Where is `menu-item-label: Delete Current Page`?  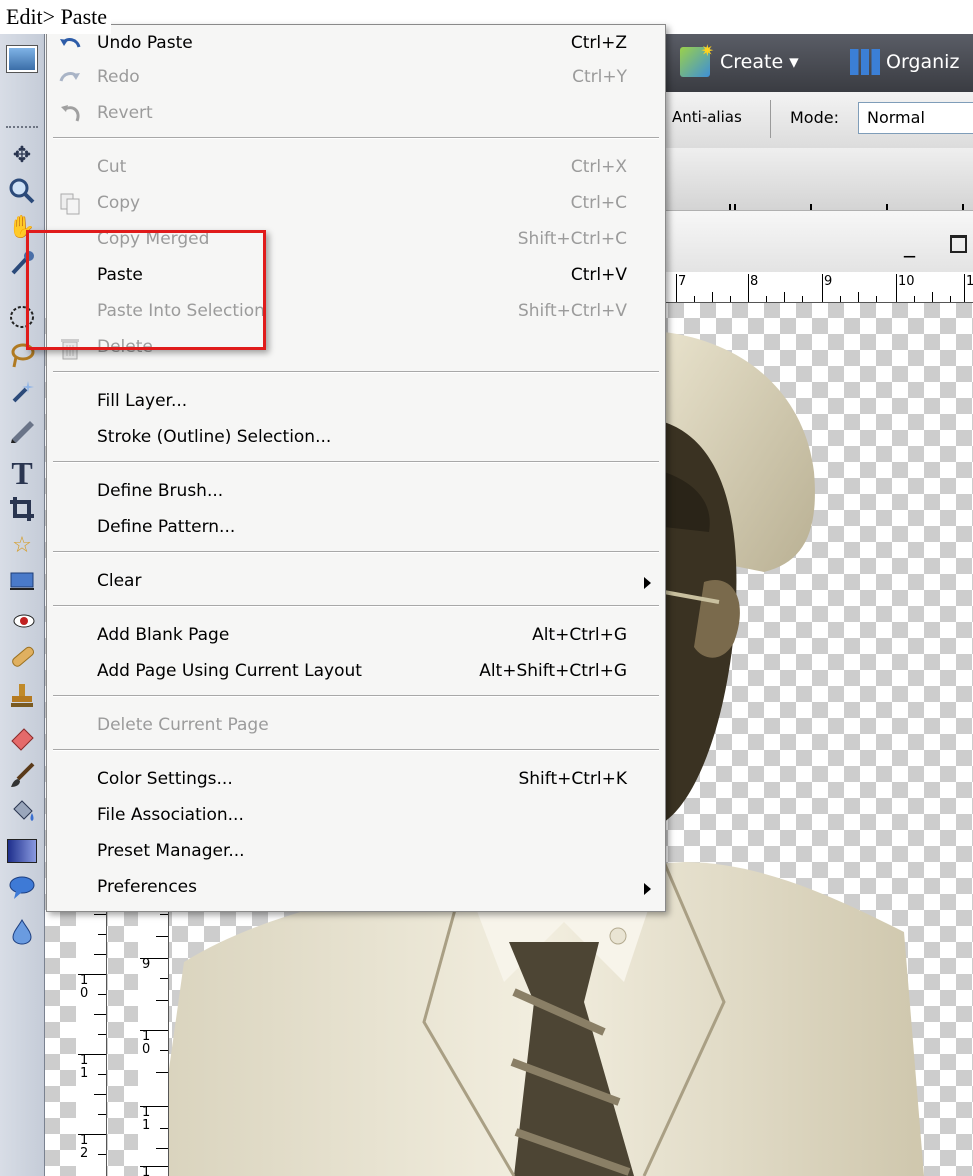 menu-item-label: Delete Current Page is located at coordinates (183, 725).